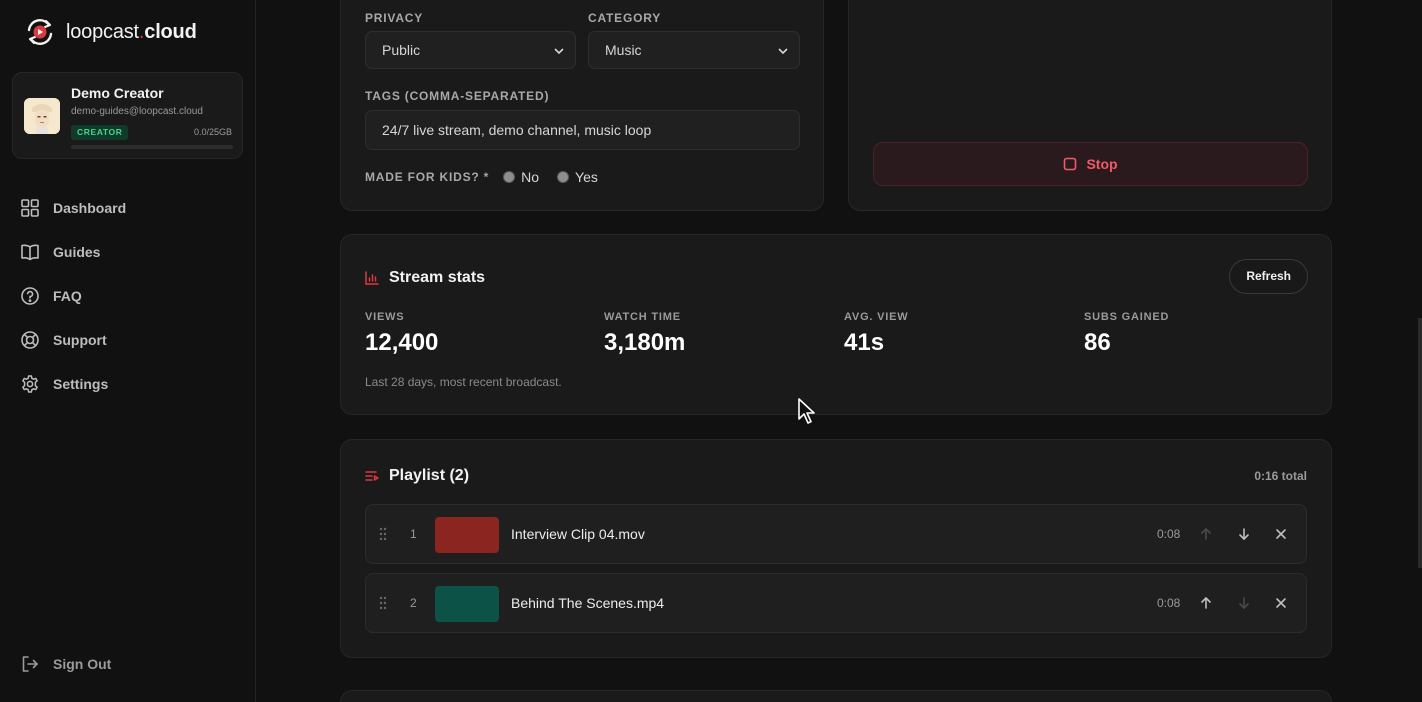 This screenshot has width=1422, height=702. What do you see at coordinates (642, 317) in the screenshot?
I see `stat-label: WATCH TIME` at bounding box center [642, 317].